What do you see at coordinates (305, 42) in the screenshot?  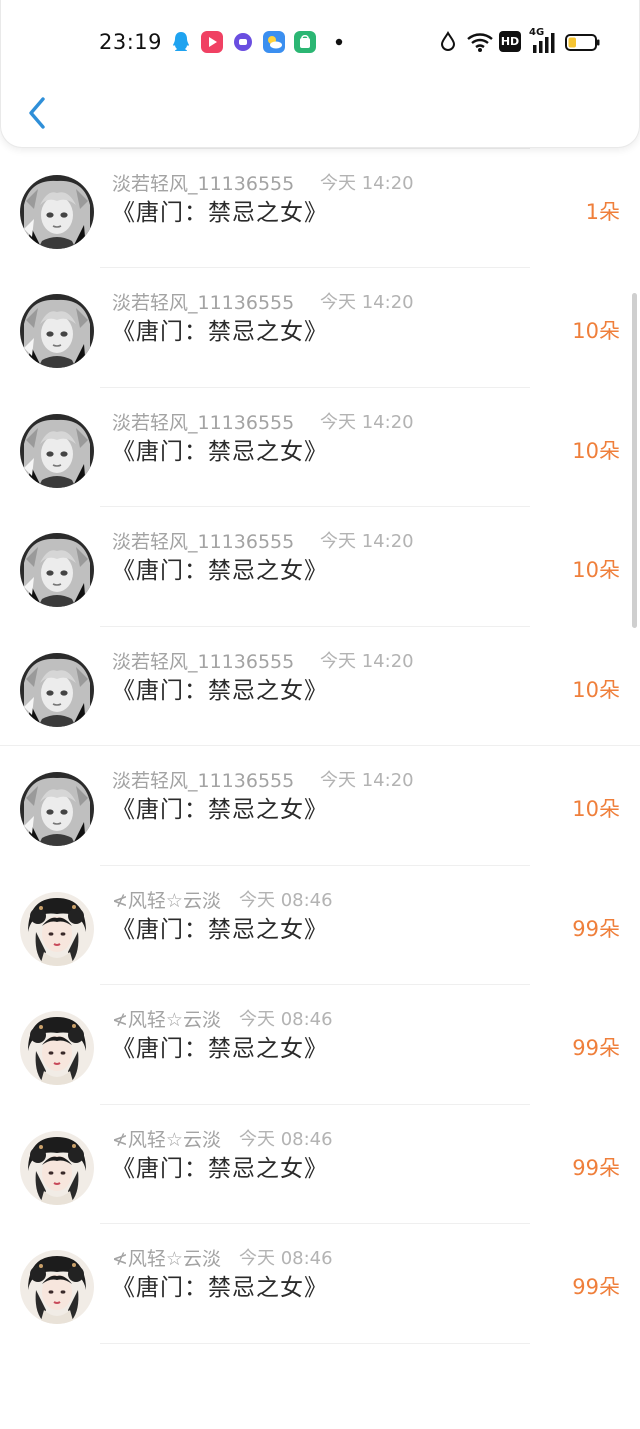 I see `shopping-bag-icon` at bounding box center [305, 42].